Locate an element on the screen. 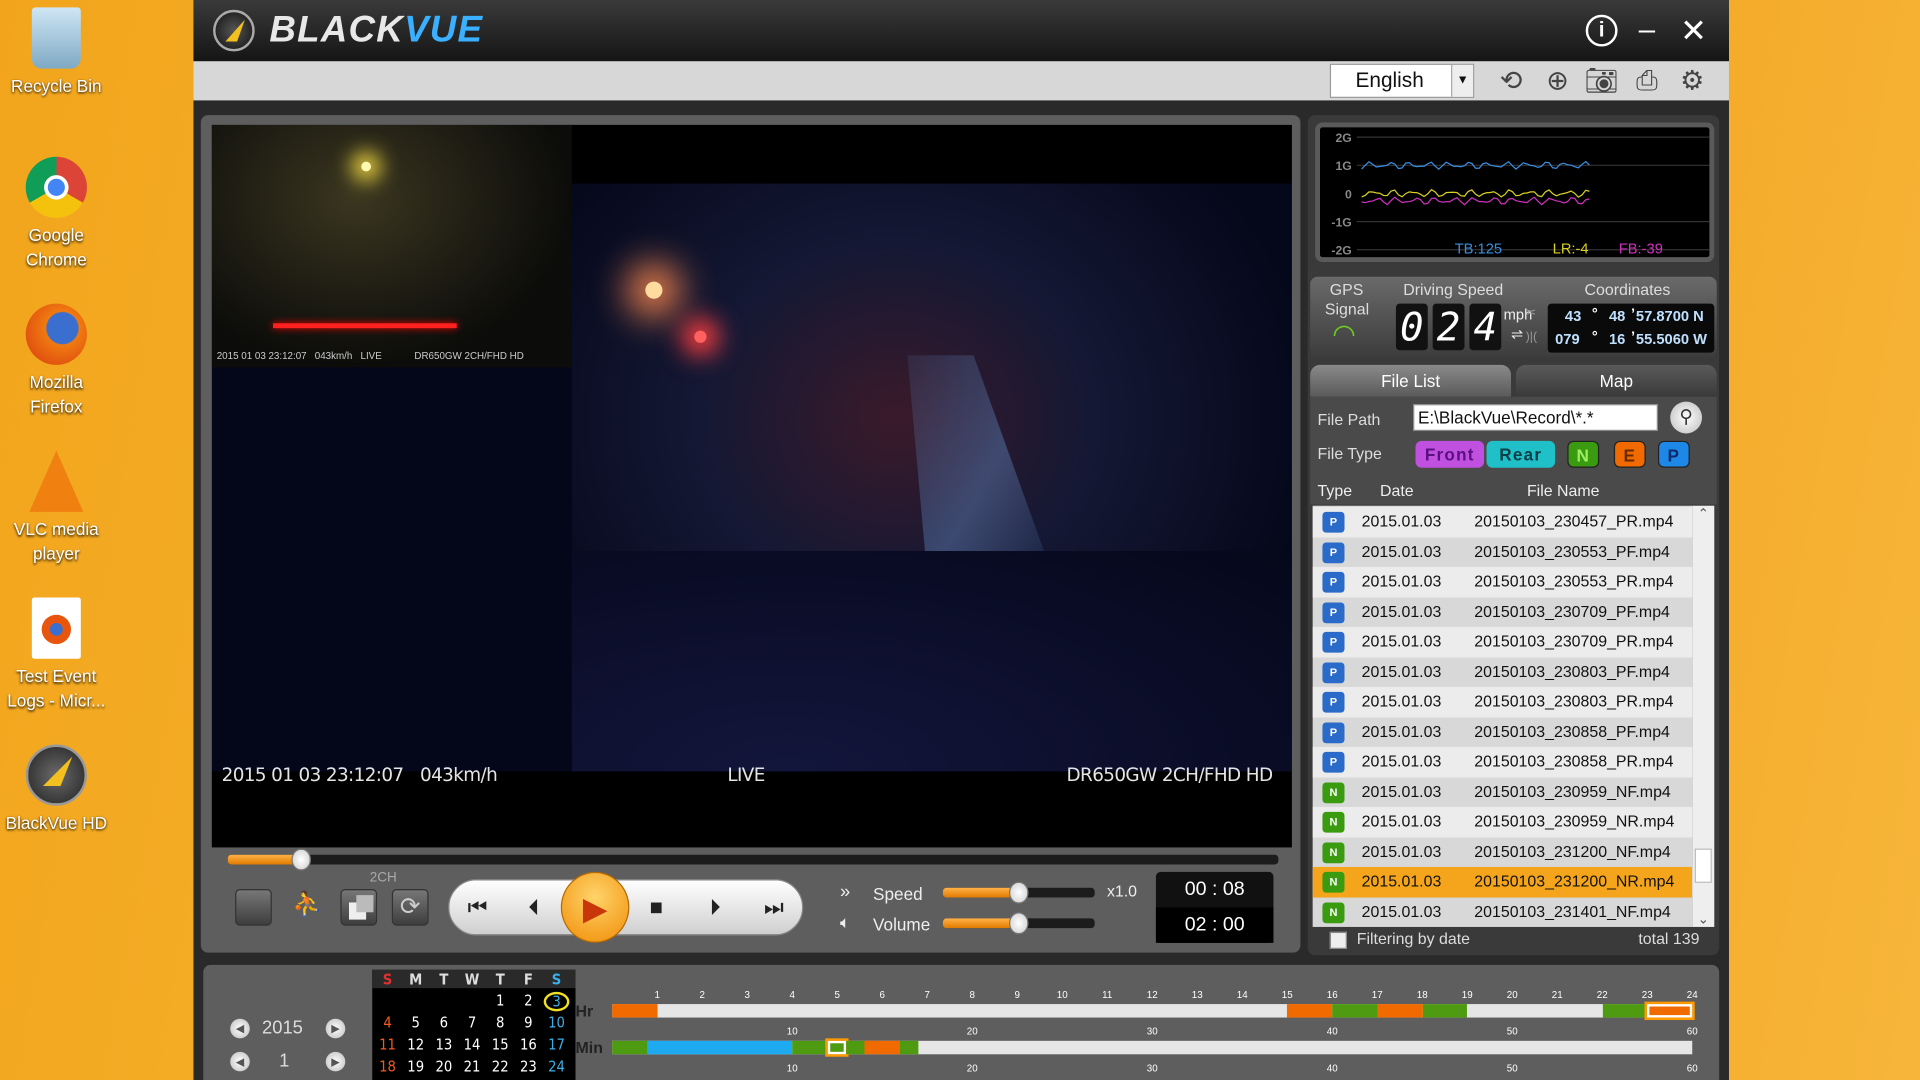 Image resolution: width=1920 pixels, height=1080 pixels. tab-file-list: File List is located at coordinates (1411, 380).